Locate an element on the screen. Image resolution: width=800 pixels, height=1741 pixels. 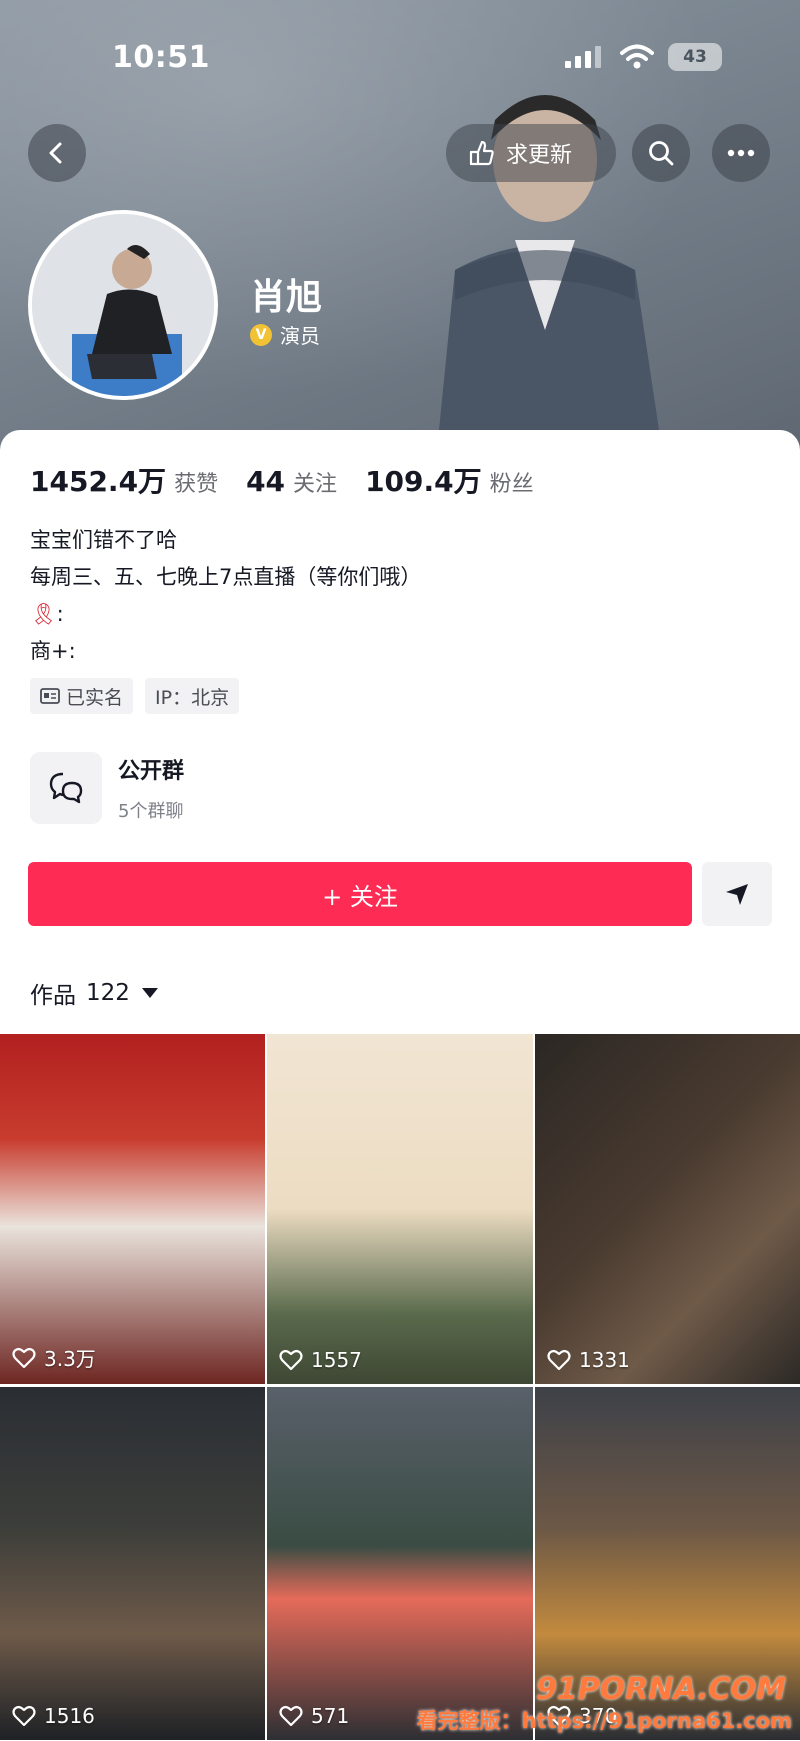
likes-label: 获赞 is located at coordinates (196, 484).